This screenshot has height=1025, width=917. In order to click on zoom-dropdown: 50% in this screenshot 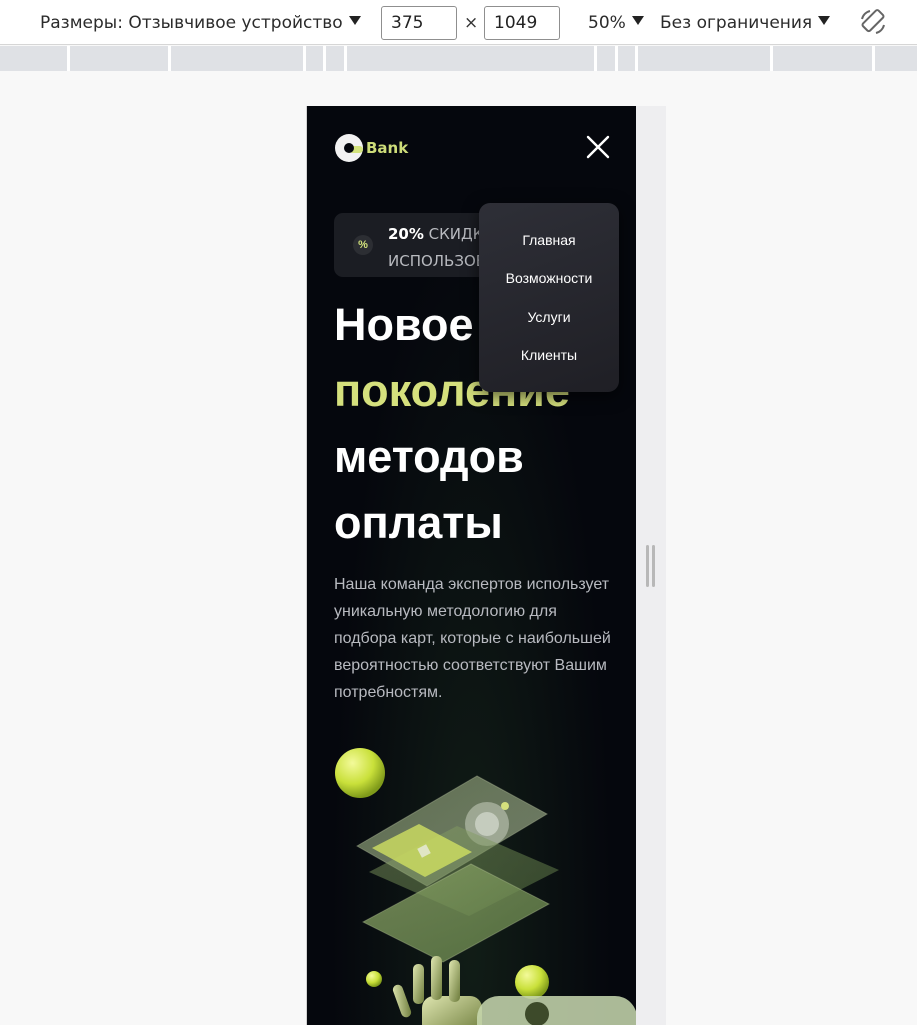, I will do `click(616, 22)`.